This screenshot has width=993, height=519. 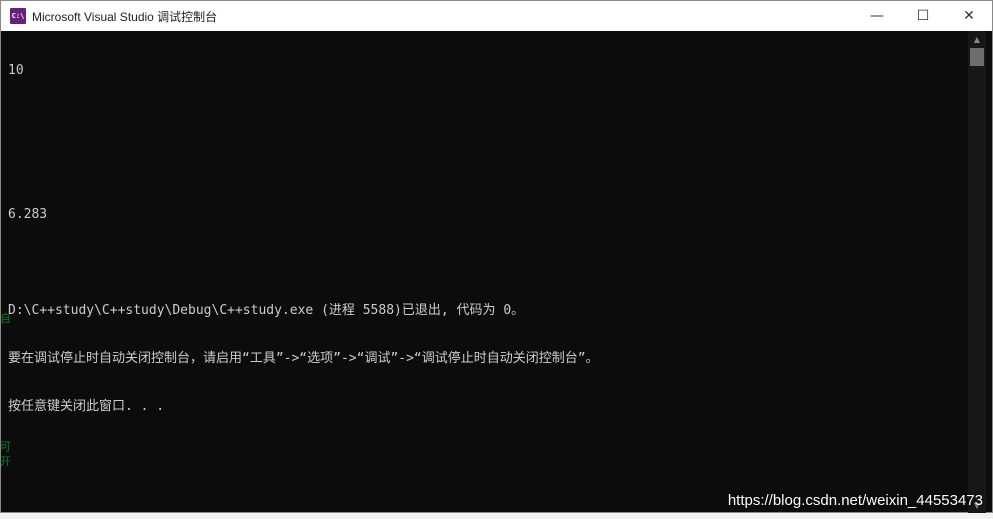 I want to click on minimize-button: —, so click(x=877, y=16).